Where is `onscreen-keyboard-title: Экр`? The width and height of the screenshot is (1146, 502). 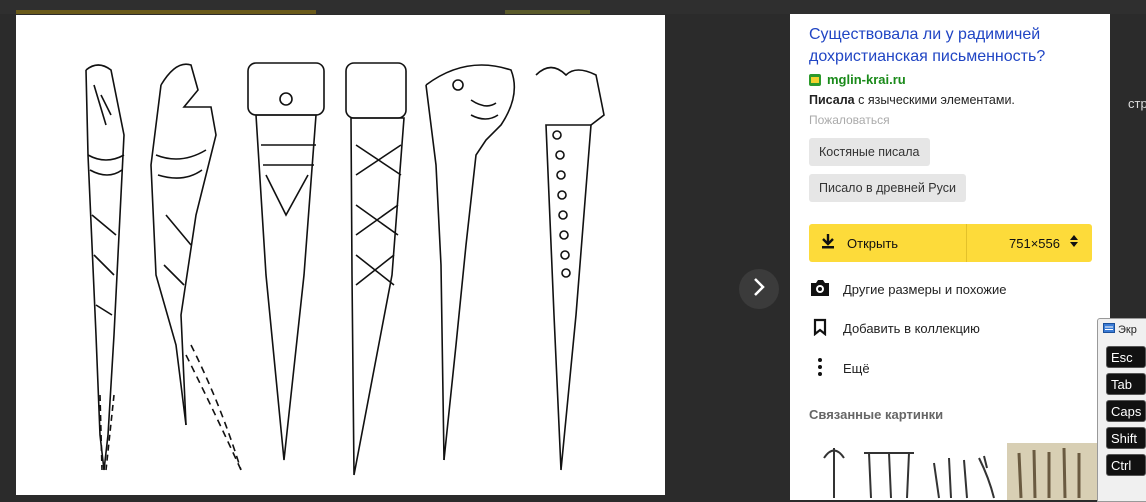
onscreen-keyboard-title: Экр is located at coordinates (1120, 329).